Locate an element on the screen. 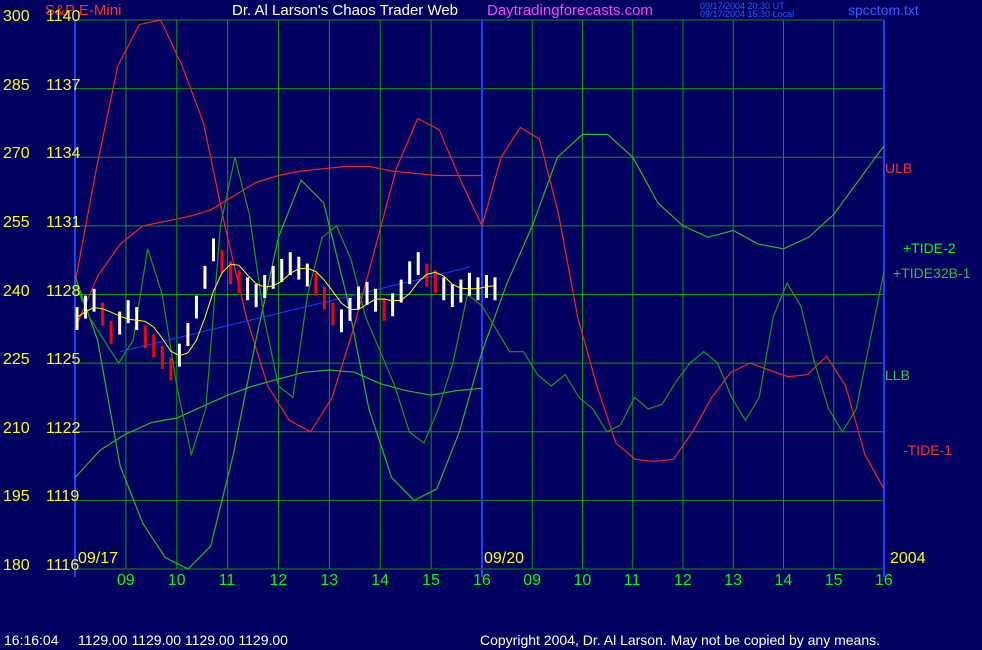  label-tide1: -TIDE-1 is located at coordinates (927, 450).